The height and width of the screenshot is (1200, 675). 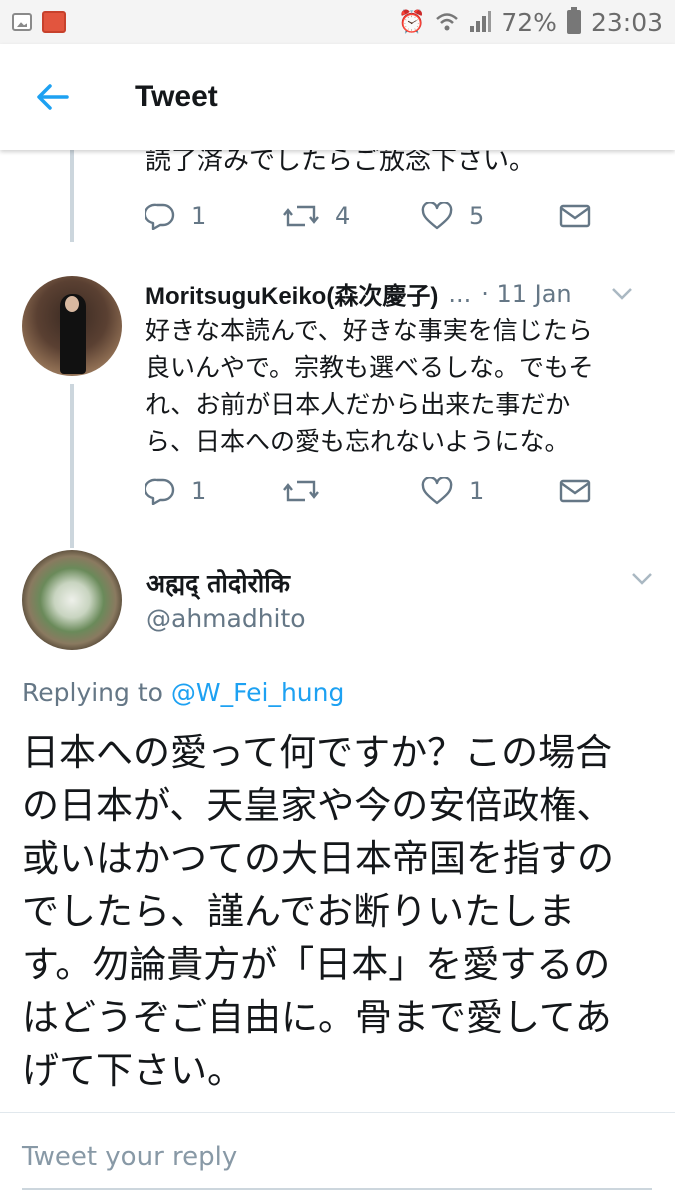 I want to click on author-name: अह्मद् तोदोरोकि, so click(x=218, y=583).